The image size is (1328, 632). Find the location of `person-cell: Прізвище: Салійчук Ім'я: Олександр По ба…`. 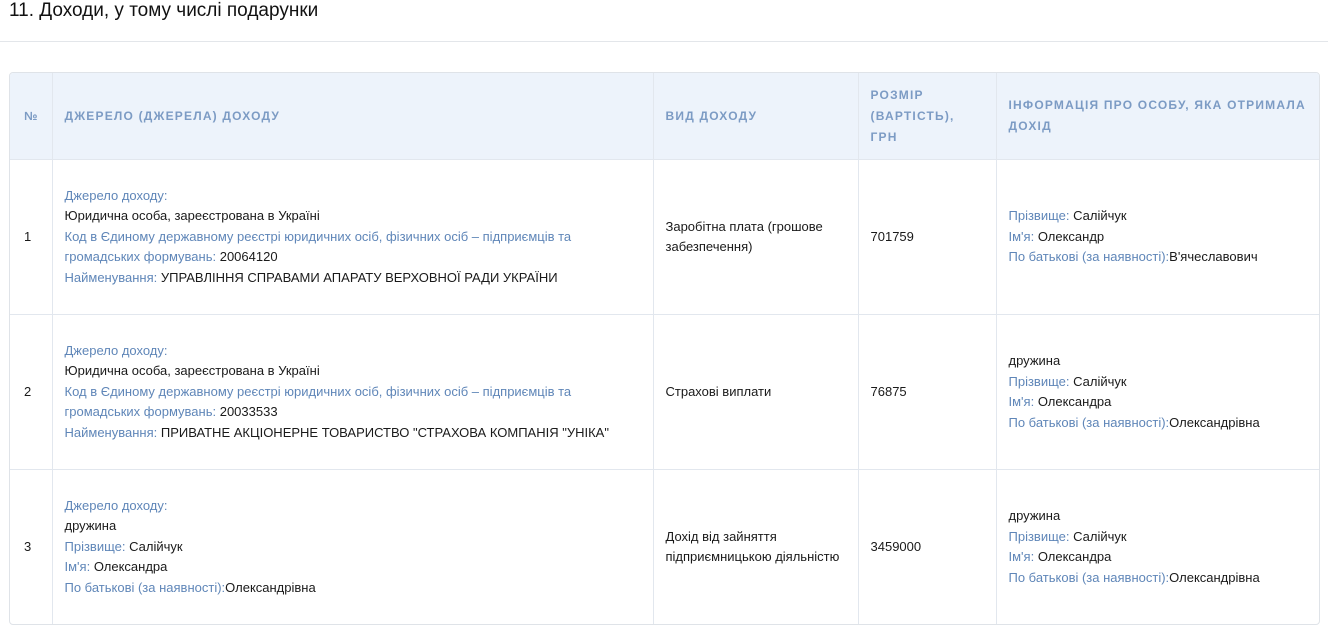

person-cell: Прізвище: Салійчук Ім'я: Олександр По ба… is located at coordinates (1157, 237).